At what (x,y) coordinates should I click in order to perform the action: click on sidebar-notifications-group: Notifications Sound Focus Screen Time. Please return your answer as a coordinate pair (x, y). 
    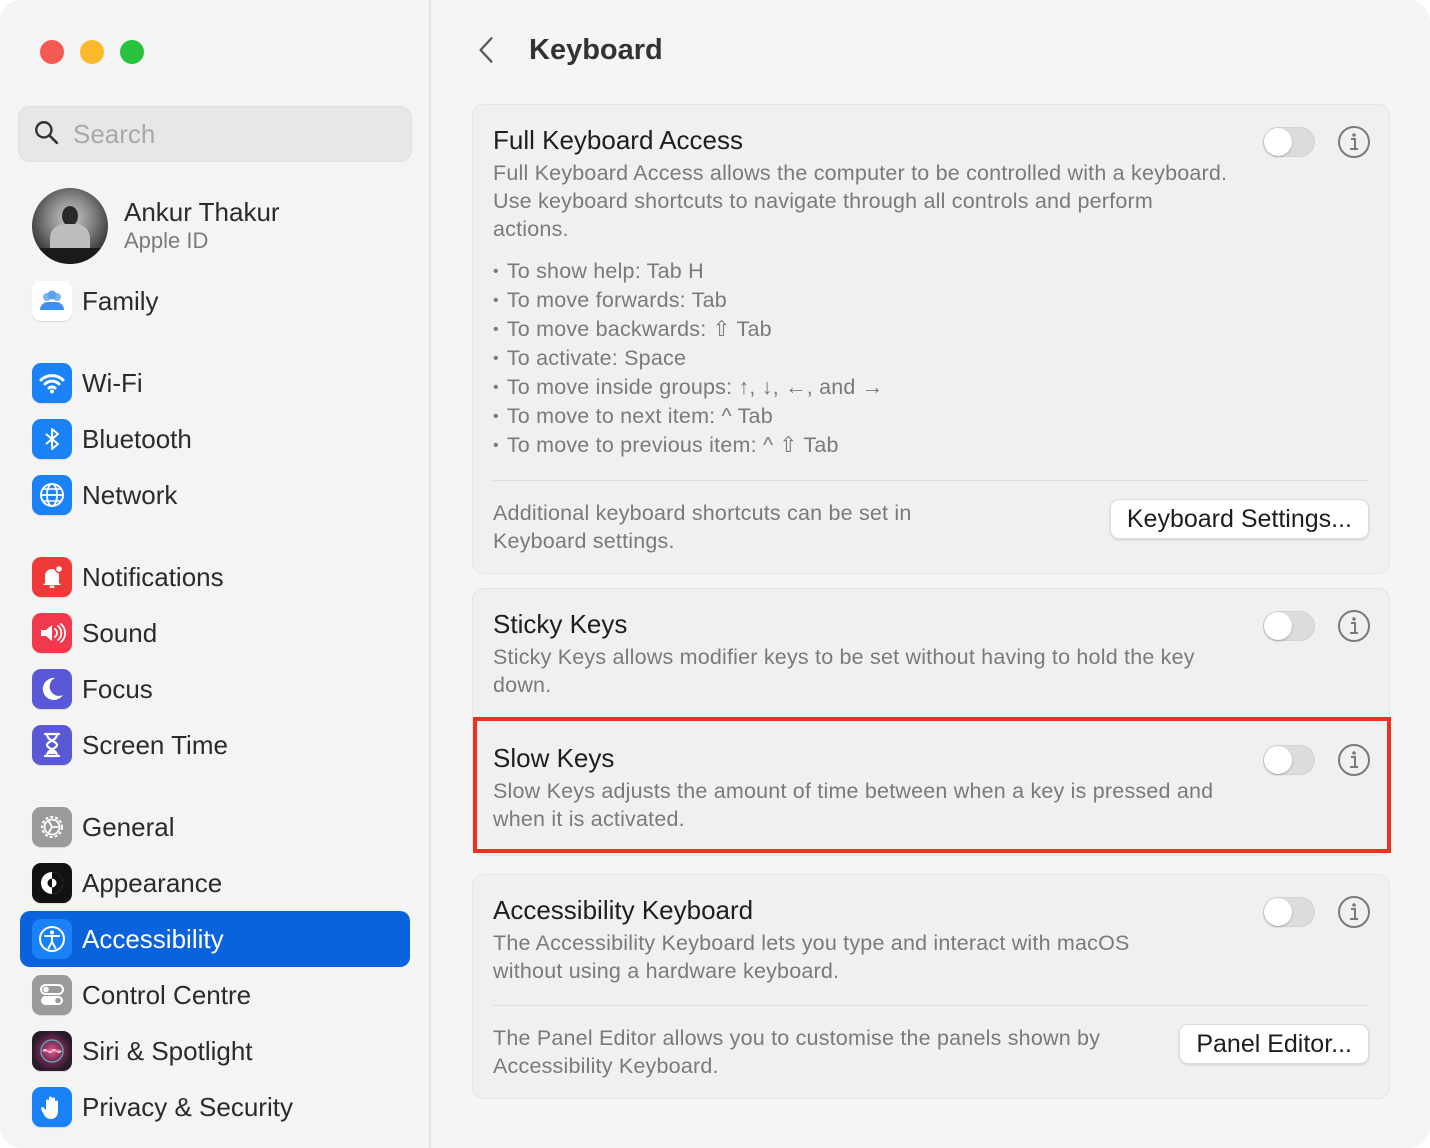
    Looking at the image, I should click on (215, 661).